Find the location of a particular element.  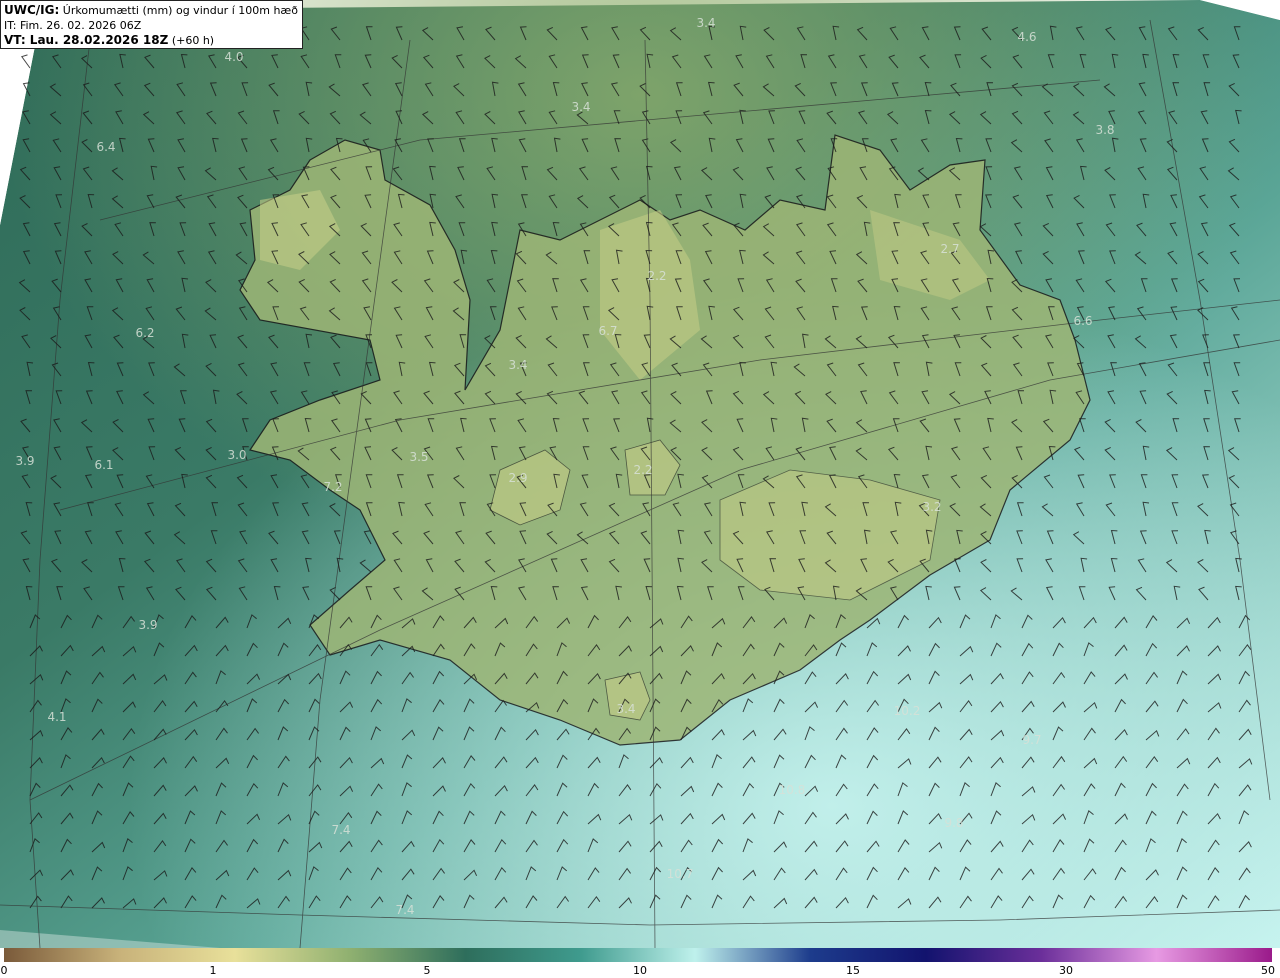

precip-value-label: 3.0 is located at coordinates (237, 455).